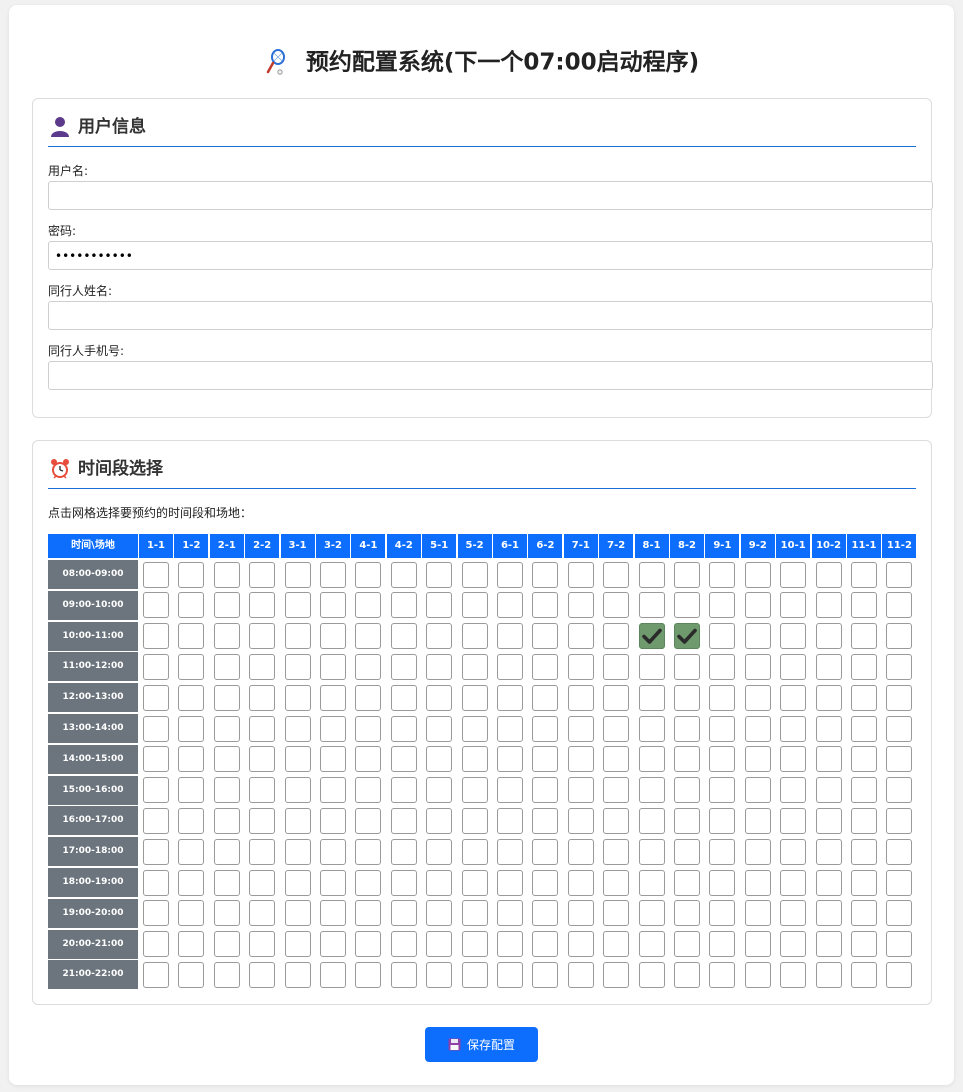 The height and width of the screenshot is (1092, 963). What do you see at coordinates (864, 759) in the screenshot?
I see `slot-checkbox-14:00-15:00-11-1` at bounding box center [864, 759].